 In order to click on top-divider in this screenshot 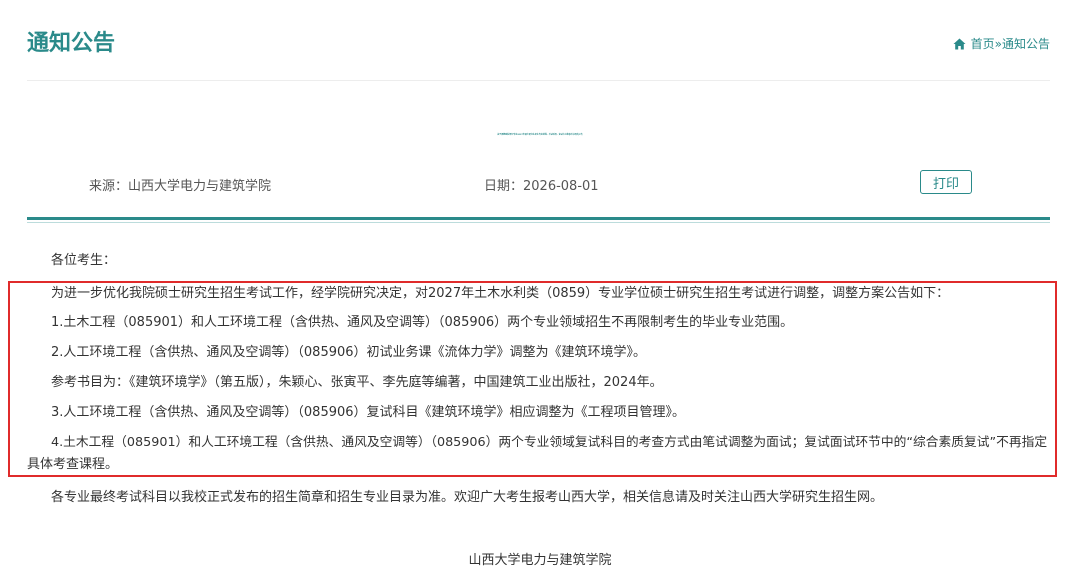, I will do `click(538, 80)`.